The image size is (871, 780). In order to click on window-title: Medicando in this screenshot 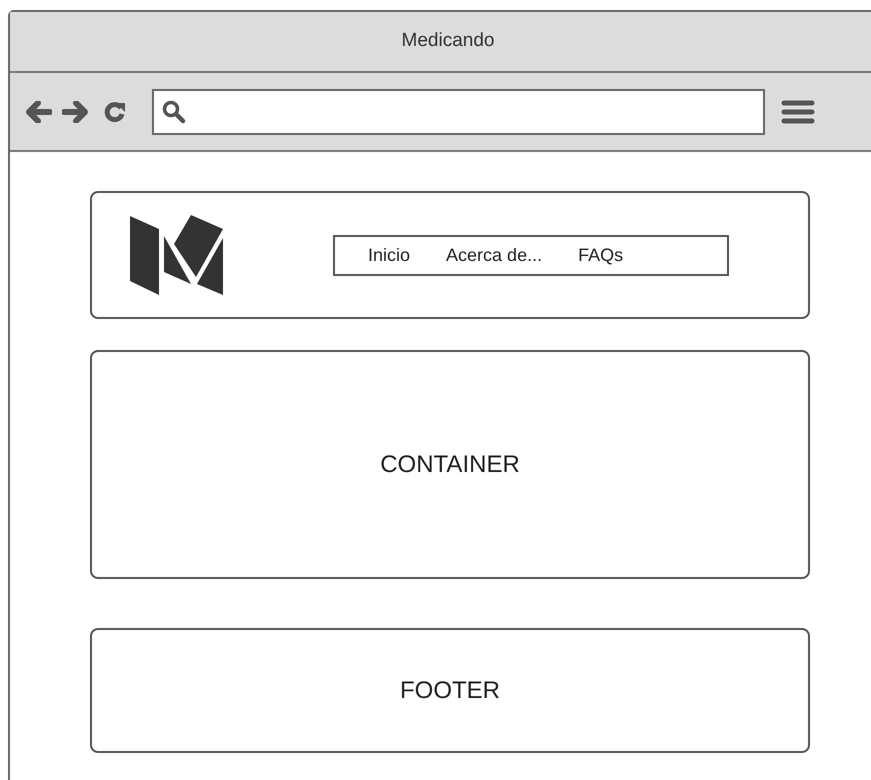, I will do `click(448, 41)`.